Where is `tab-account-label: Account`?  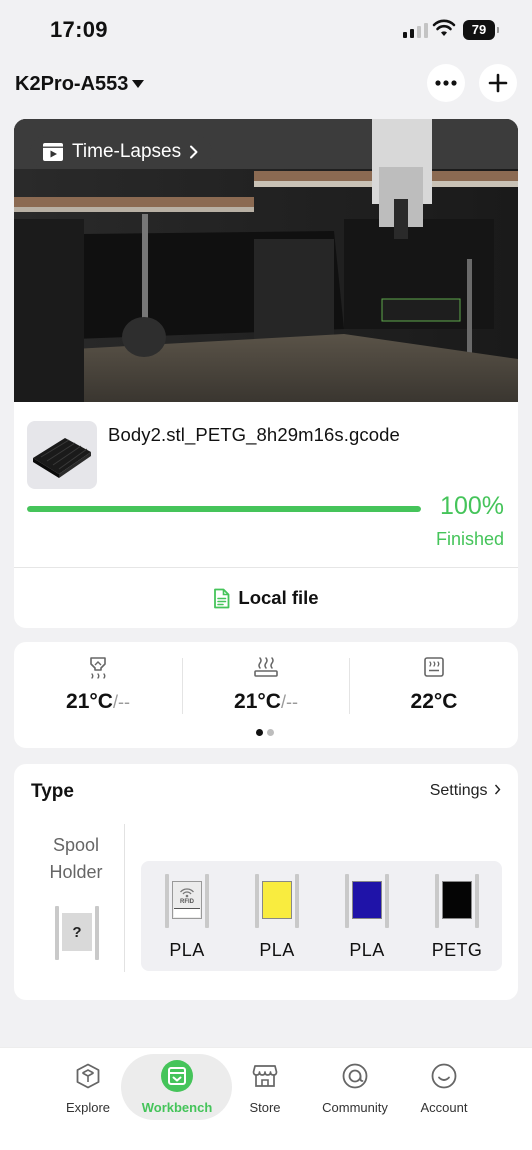
tab-account-label: Account is located at coordinates (444, 1107).